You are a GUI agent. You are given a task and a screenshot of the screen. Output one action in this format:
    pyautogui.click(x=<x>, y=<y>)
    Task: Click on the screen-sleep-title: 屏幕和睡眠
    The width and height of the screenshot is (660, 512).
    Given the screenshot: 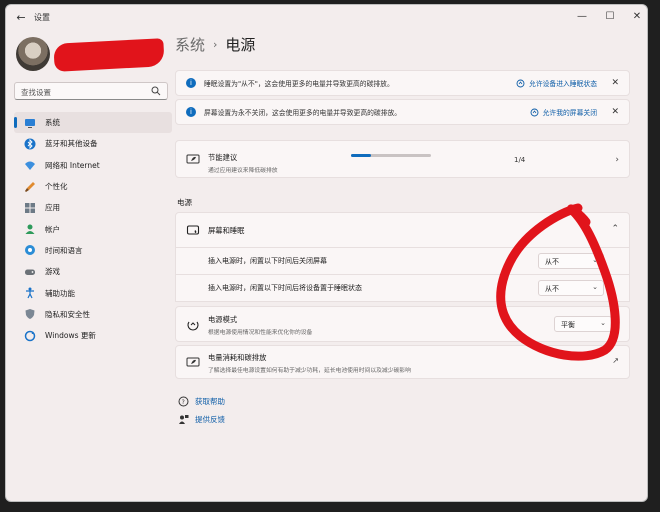 What is the action you would take?
    pyautogui.click(x=226, y=230)
    